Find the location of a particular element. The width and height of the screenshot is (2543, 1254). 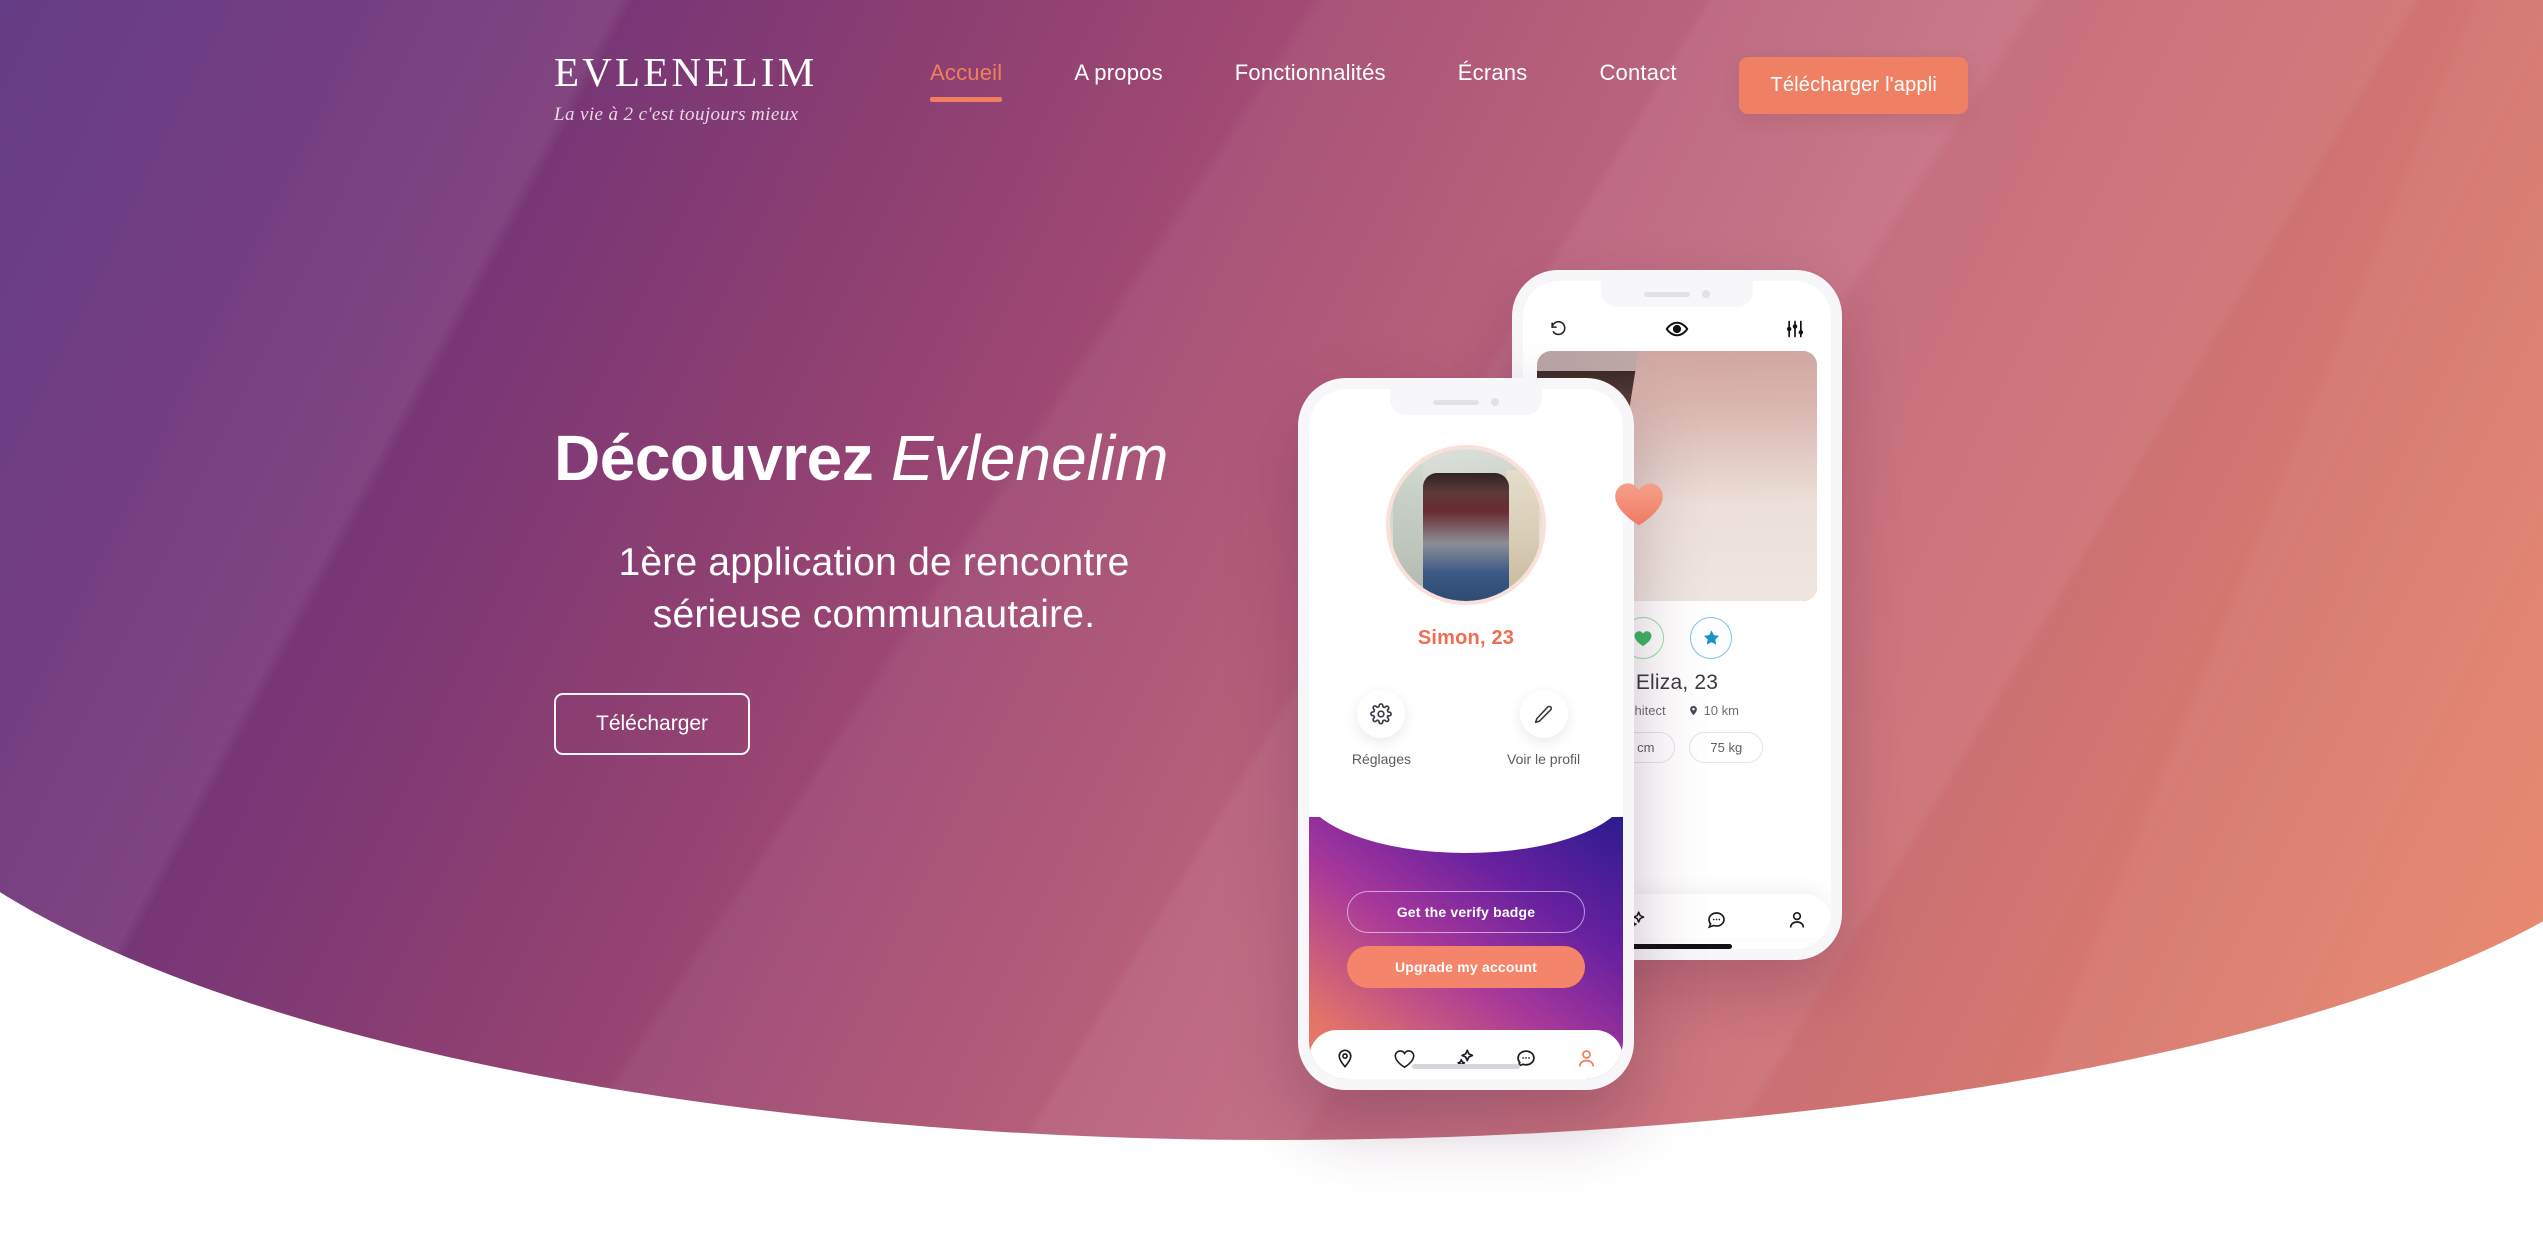

avatar-bg-left is located at coordinates (1408, 525).